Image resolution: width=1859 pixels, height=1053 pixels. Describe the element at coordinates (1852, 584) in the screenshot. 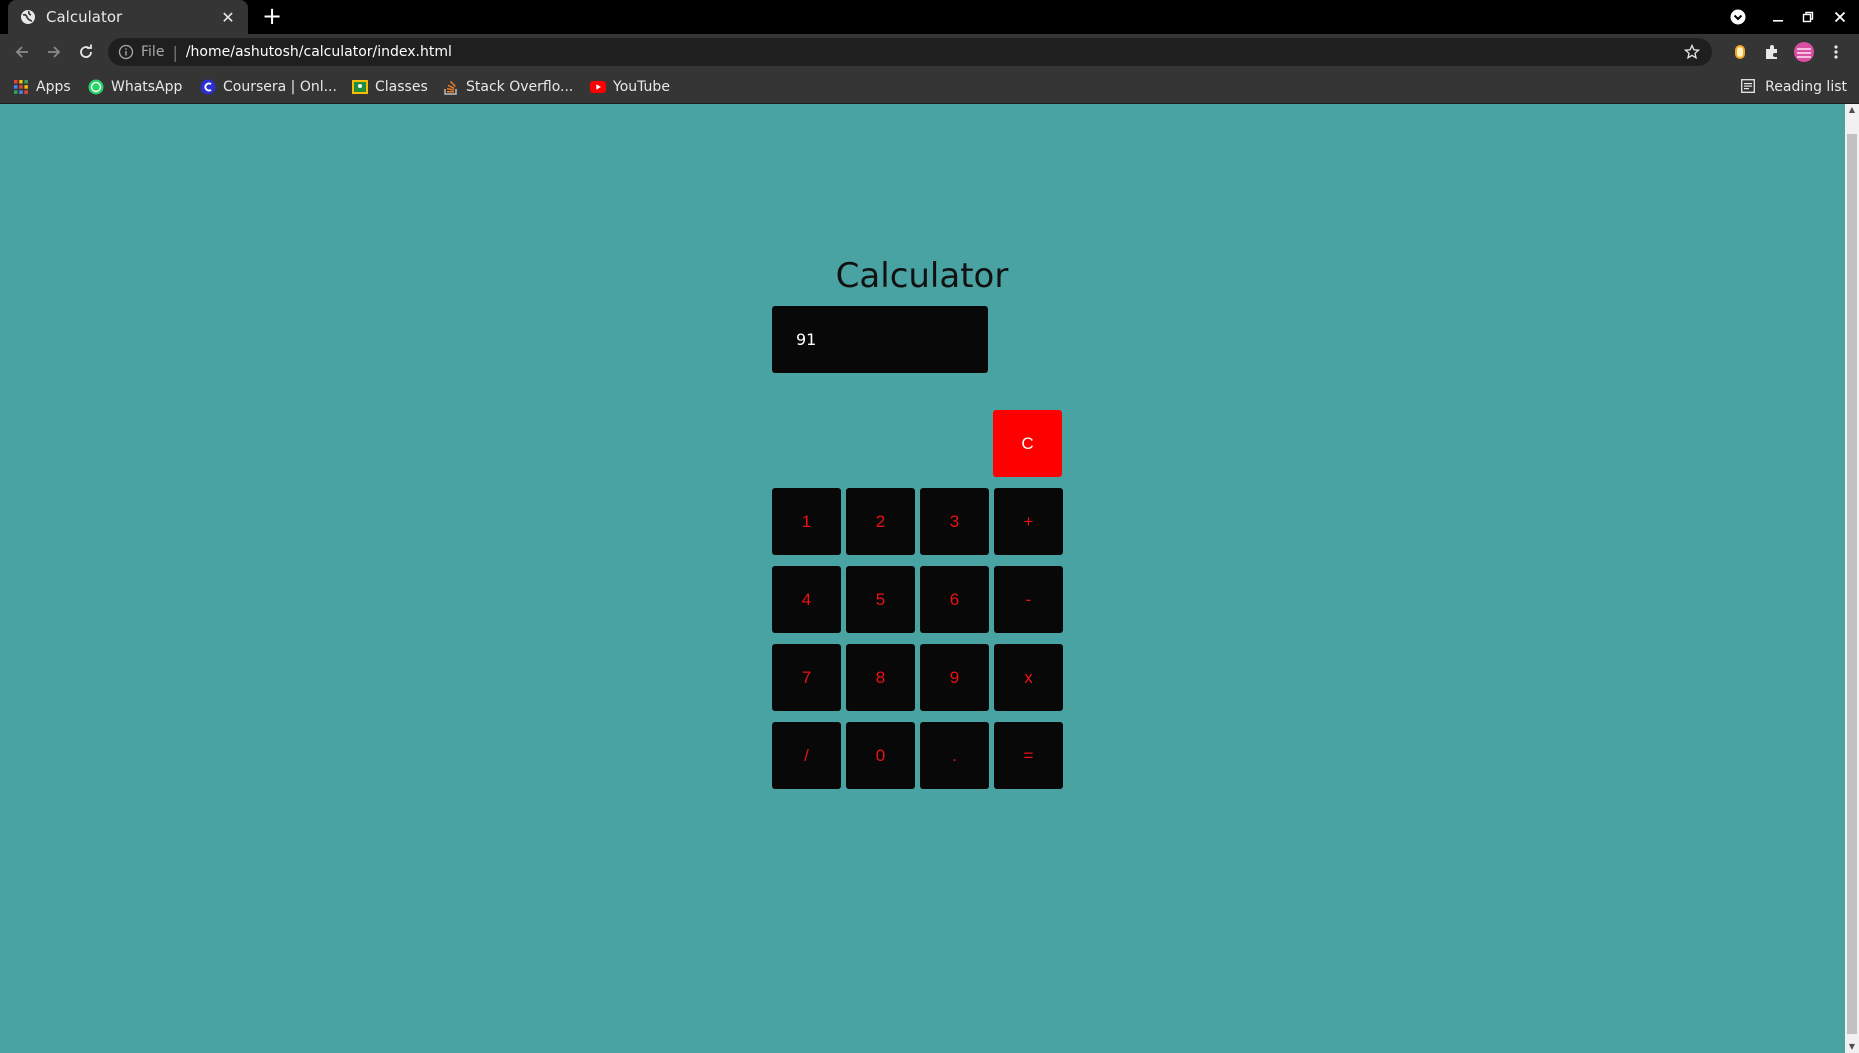

I see `scrollbar-thumb` at that location.